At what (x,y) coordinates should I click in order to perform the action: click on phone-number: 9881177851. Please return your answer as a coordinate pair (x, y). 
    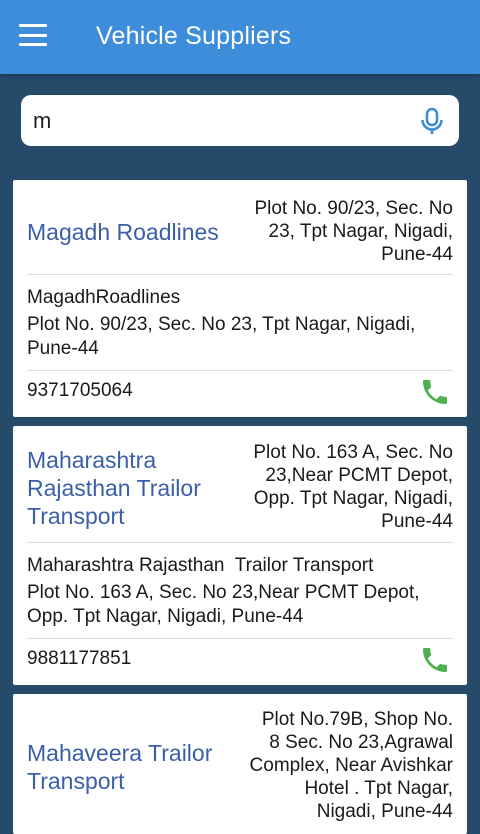
    Looking at the image, I should click on (79, 658).